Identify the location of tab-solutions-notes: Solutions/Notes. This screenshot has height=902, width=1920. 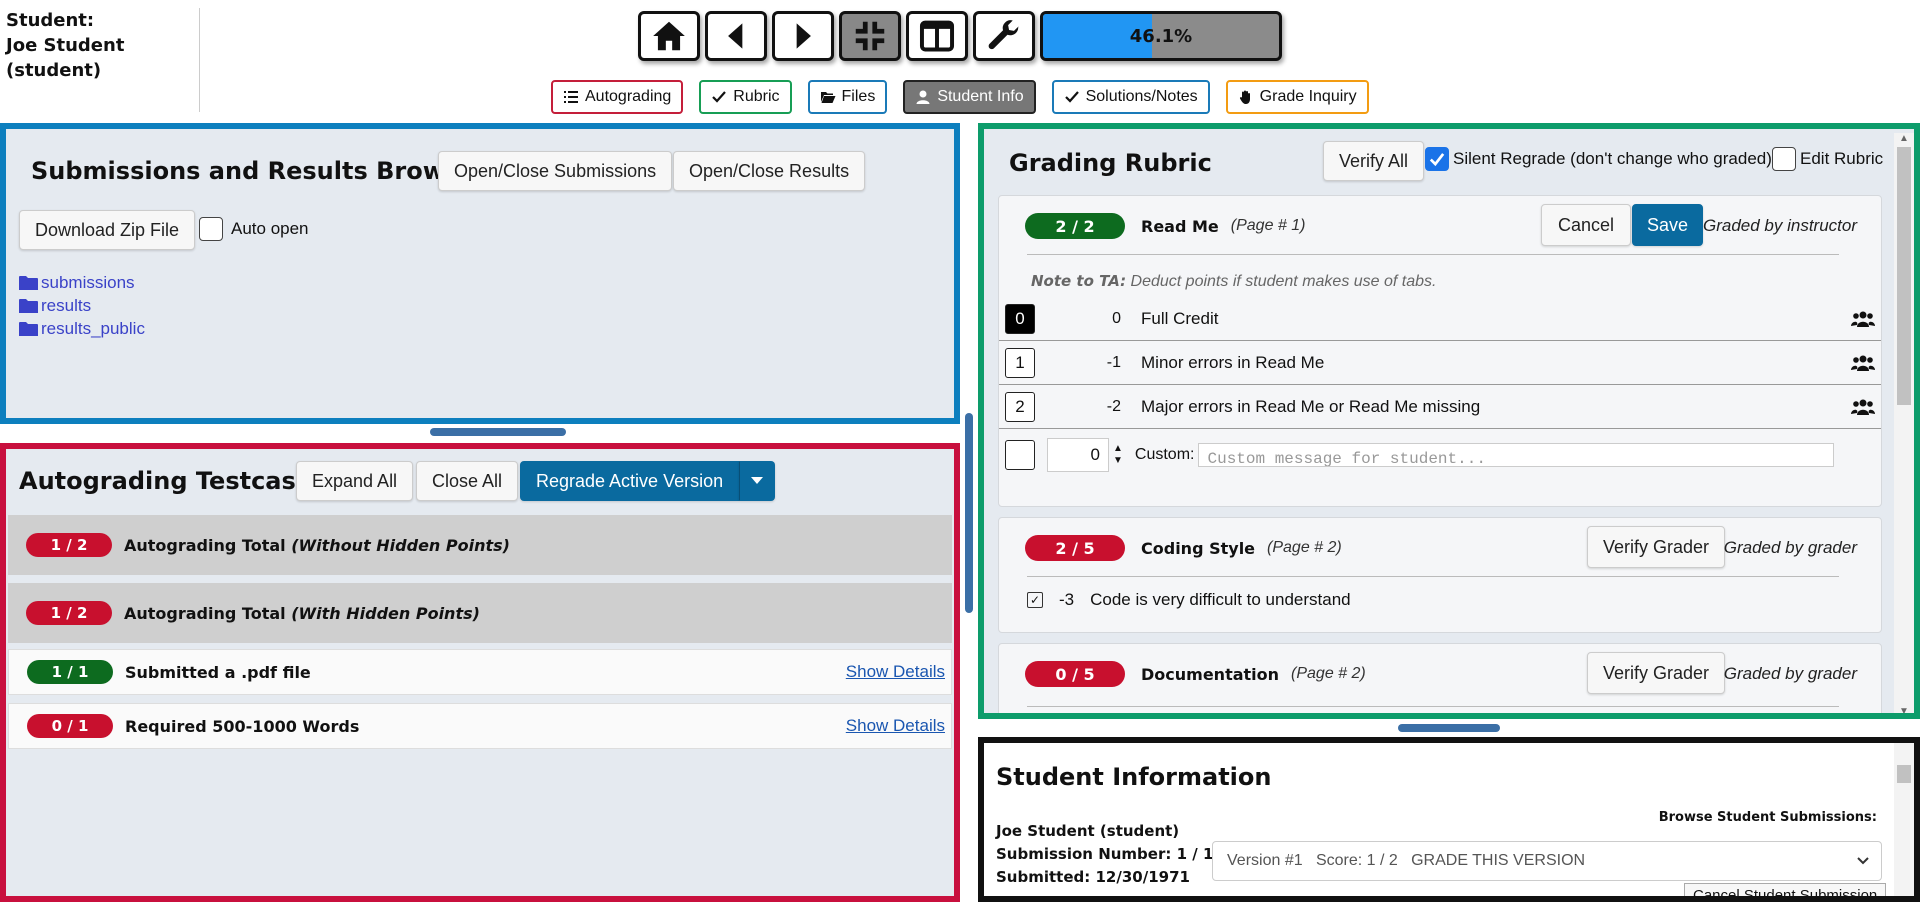
(1130, 97).